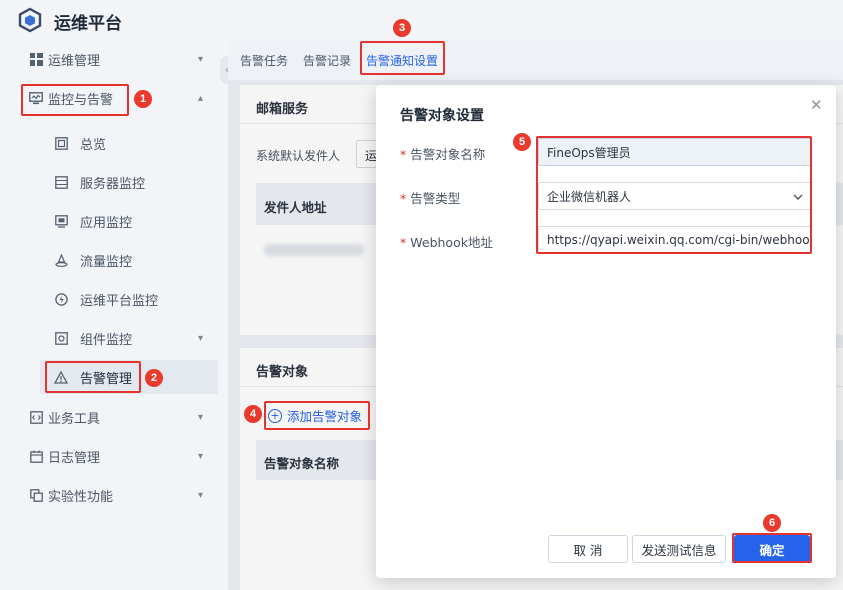 The image size is (843, 590). I want to click on cube-icon, so click(30, 20).